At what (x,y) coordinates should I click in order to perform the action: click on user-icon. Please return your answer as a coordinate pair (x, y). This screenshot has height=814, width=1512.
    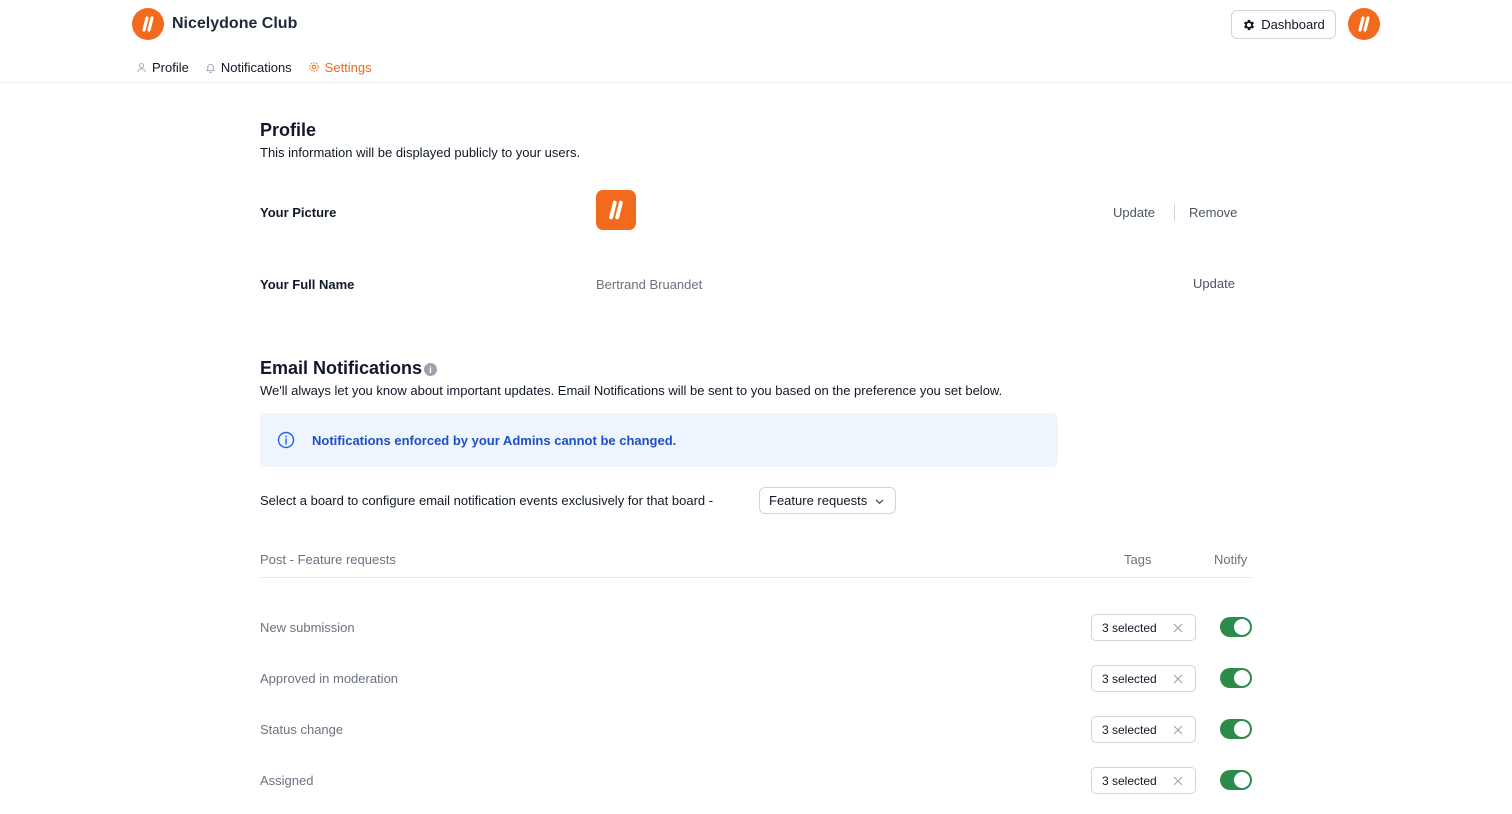
    Looking at the image, I should click on (141, 67).